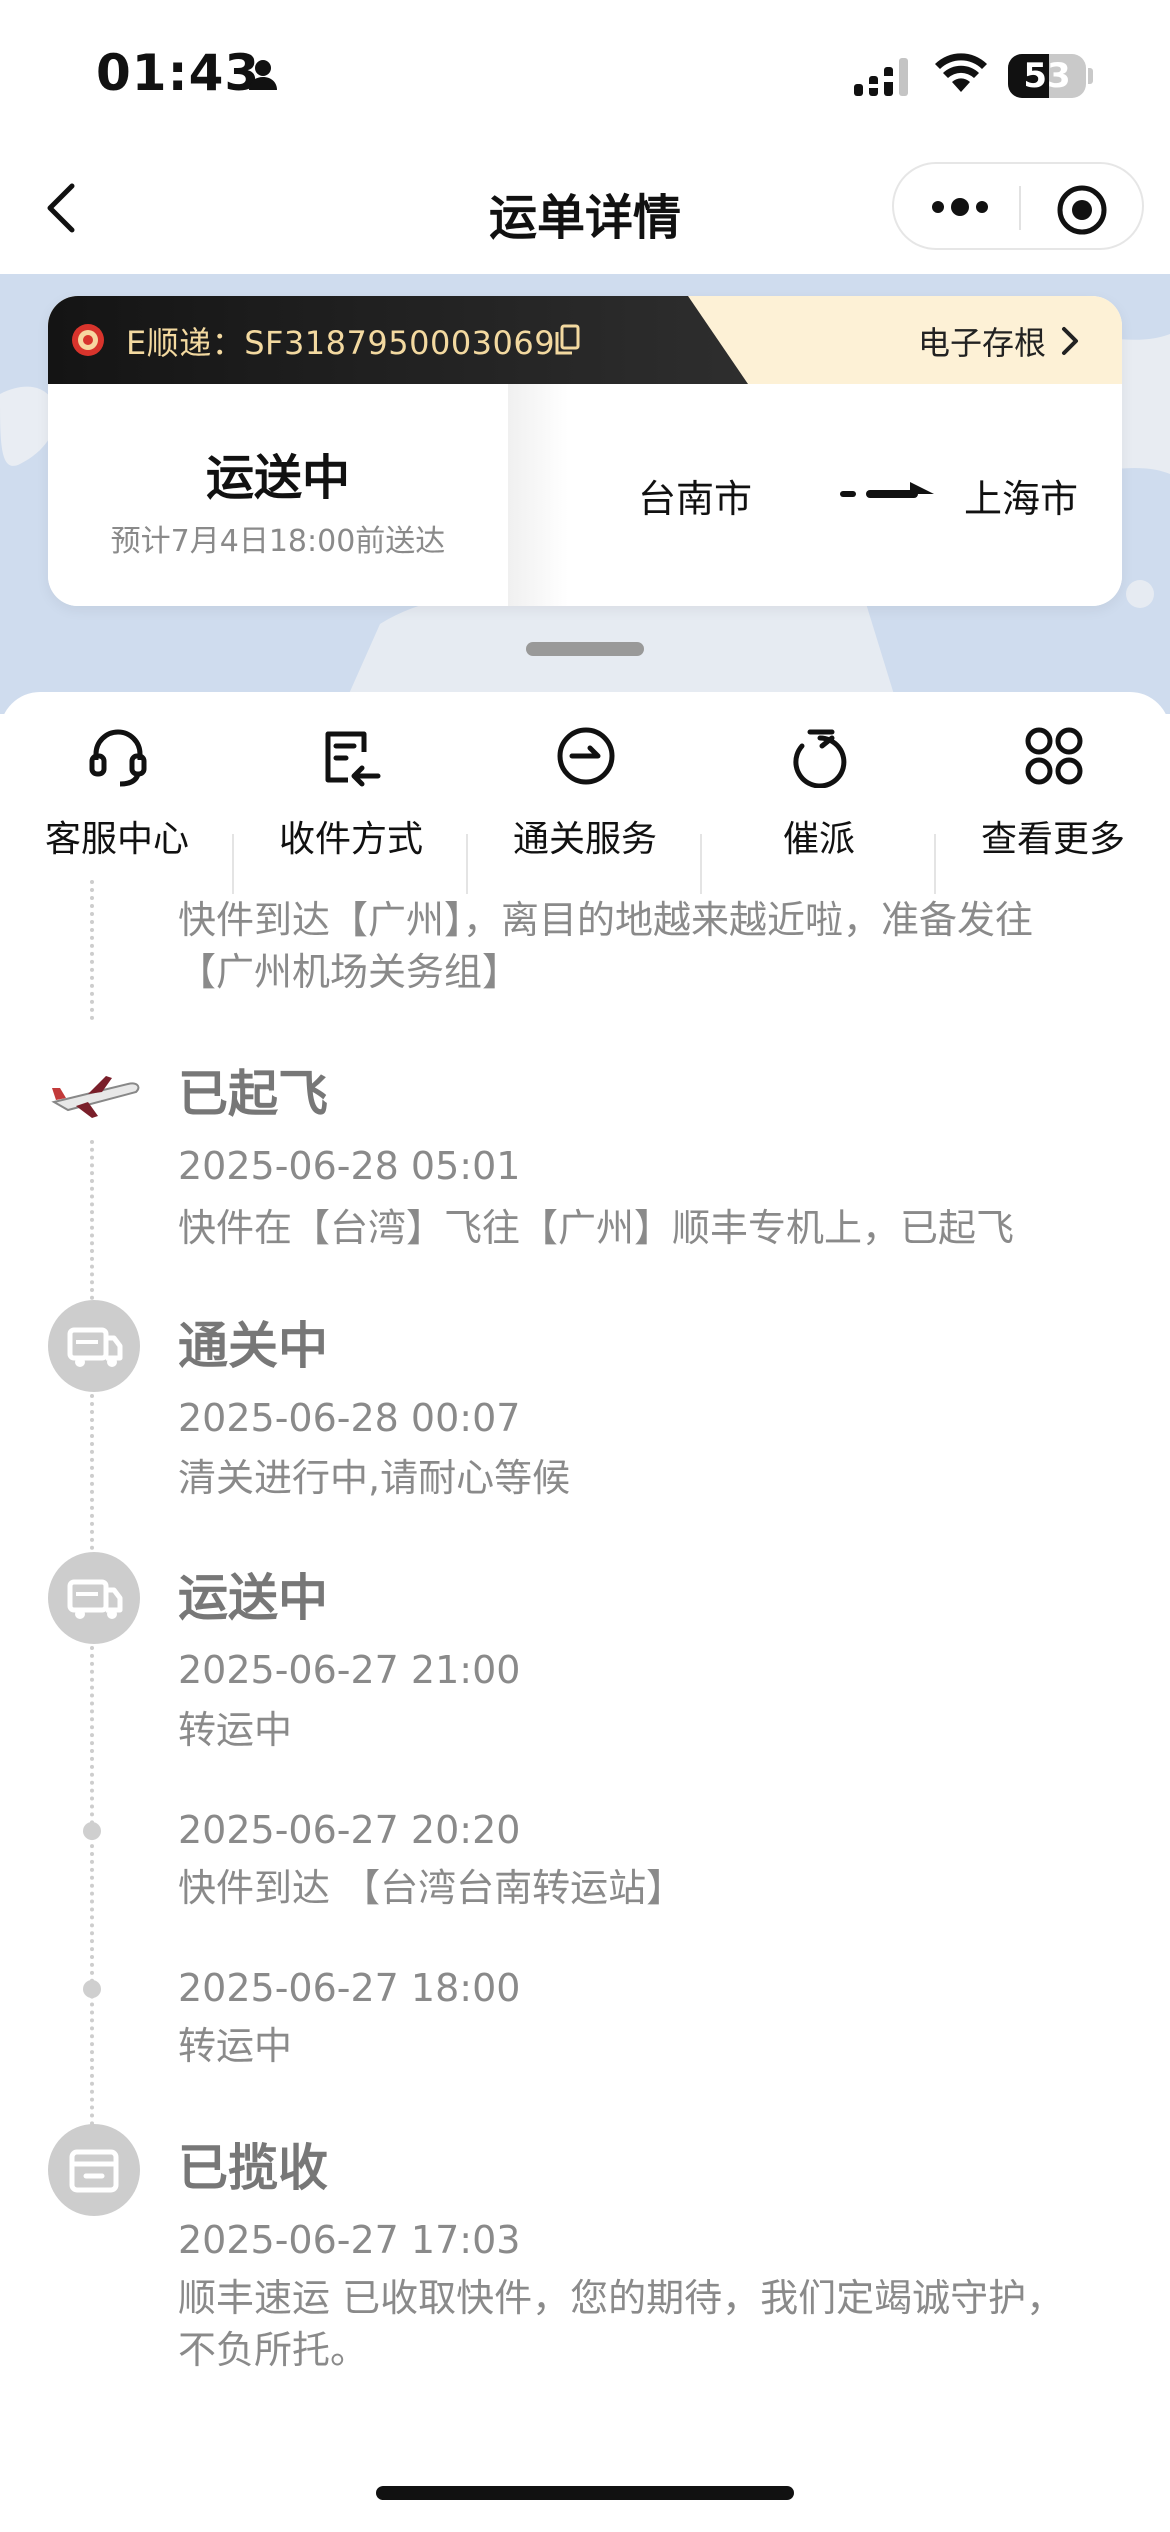 The width and height of the screenshot is (1170, 2532). What do you see at coordinates (351, 797) in the screenshot?
I see `action-receive-method: 收件方式` at bounding box center [351, 797].